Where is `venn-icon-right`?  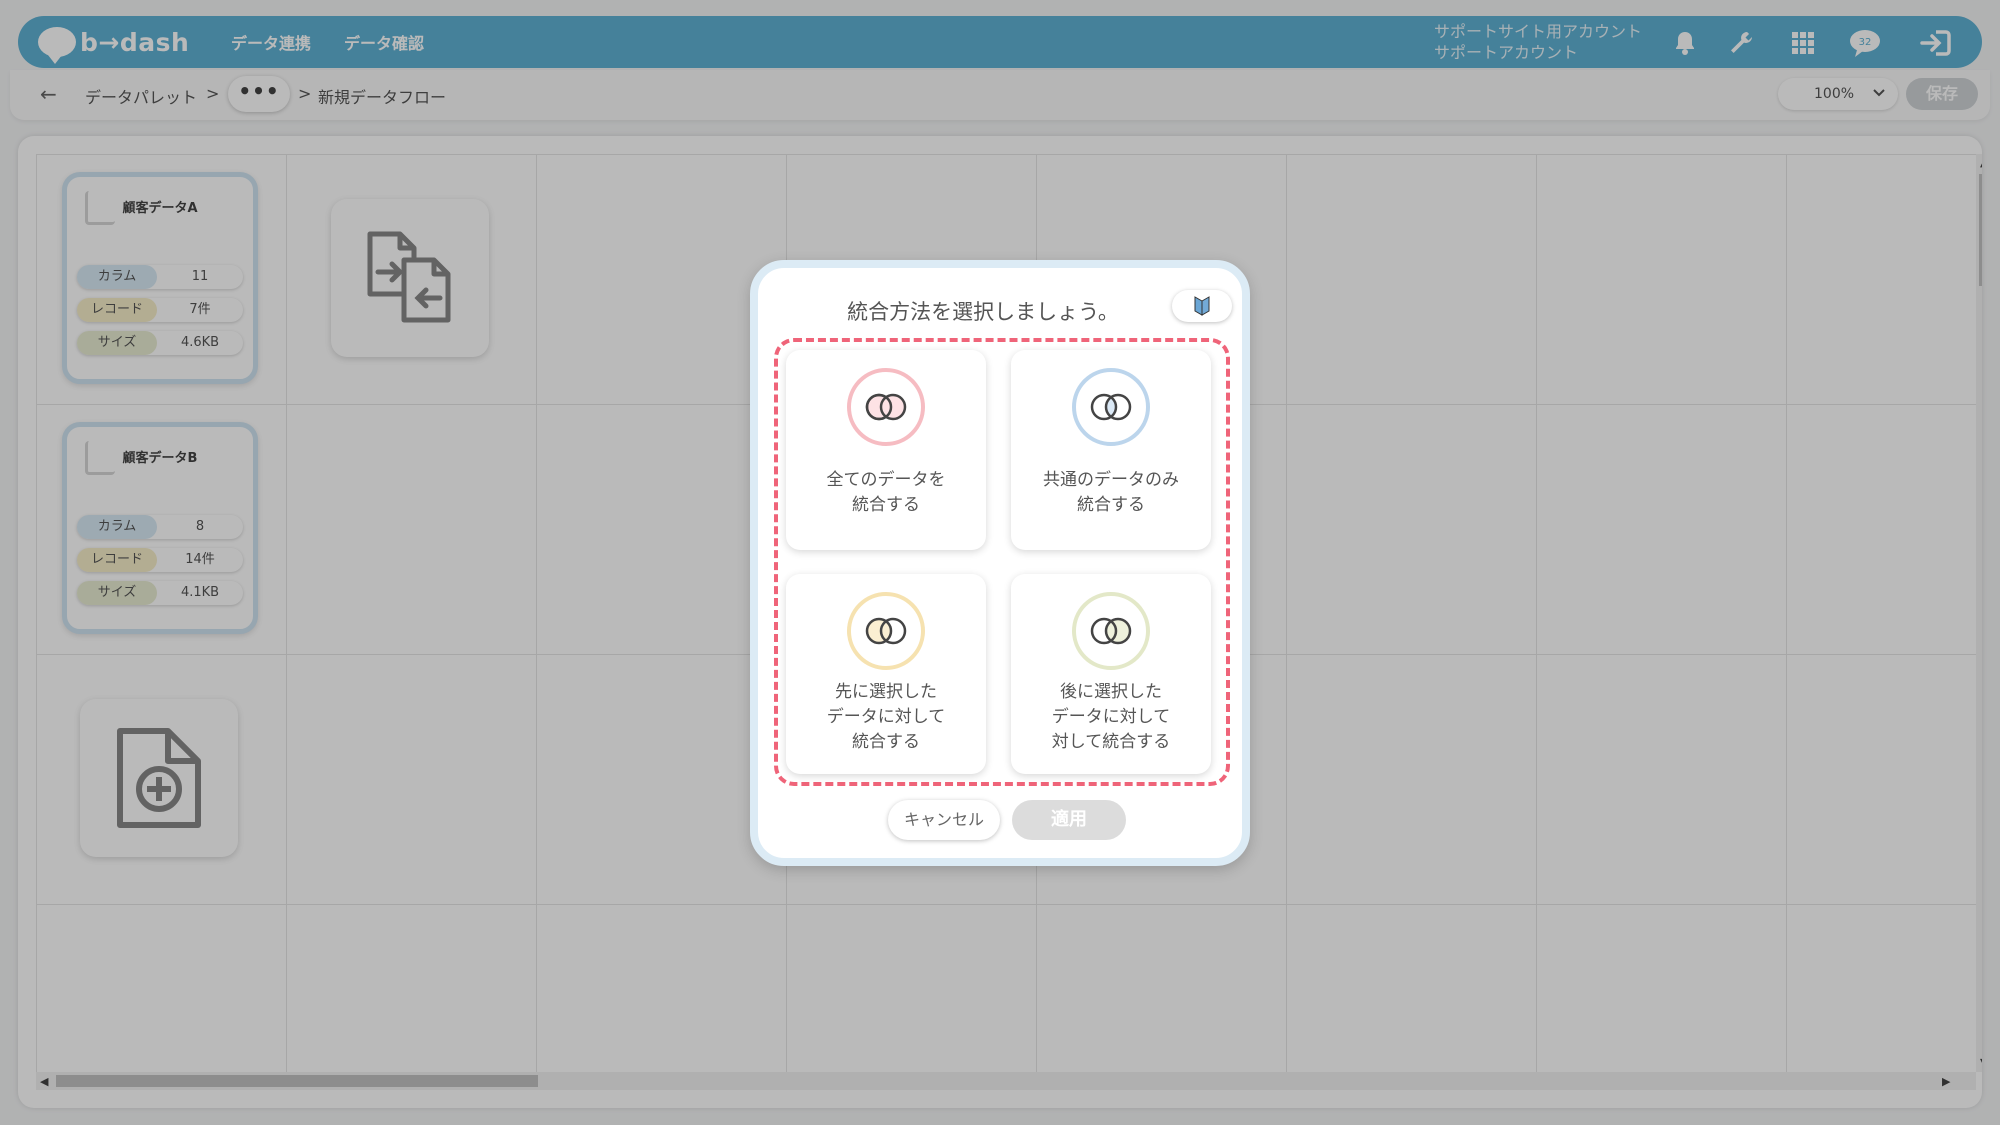
venn-icon-right is located at coordinates (1111, 631).